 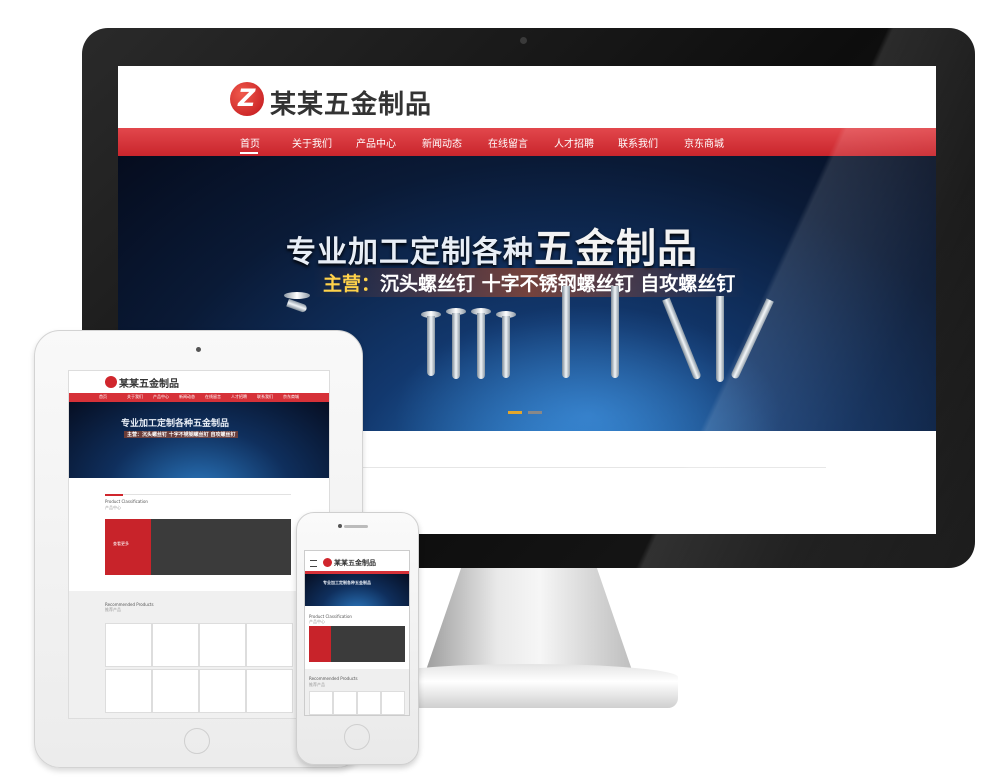 What do you see at coordinates (197, 741) in the screenshot?
I see `tablet-home-button` at bounding box center [197, 741].